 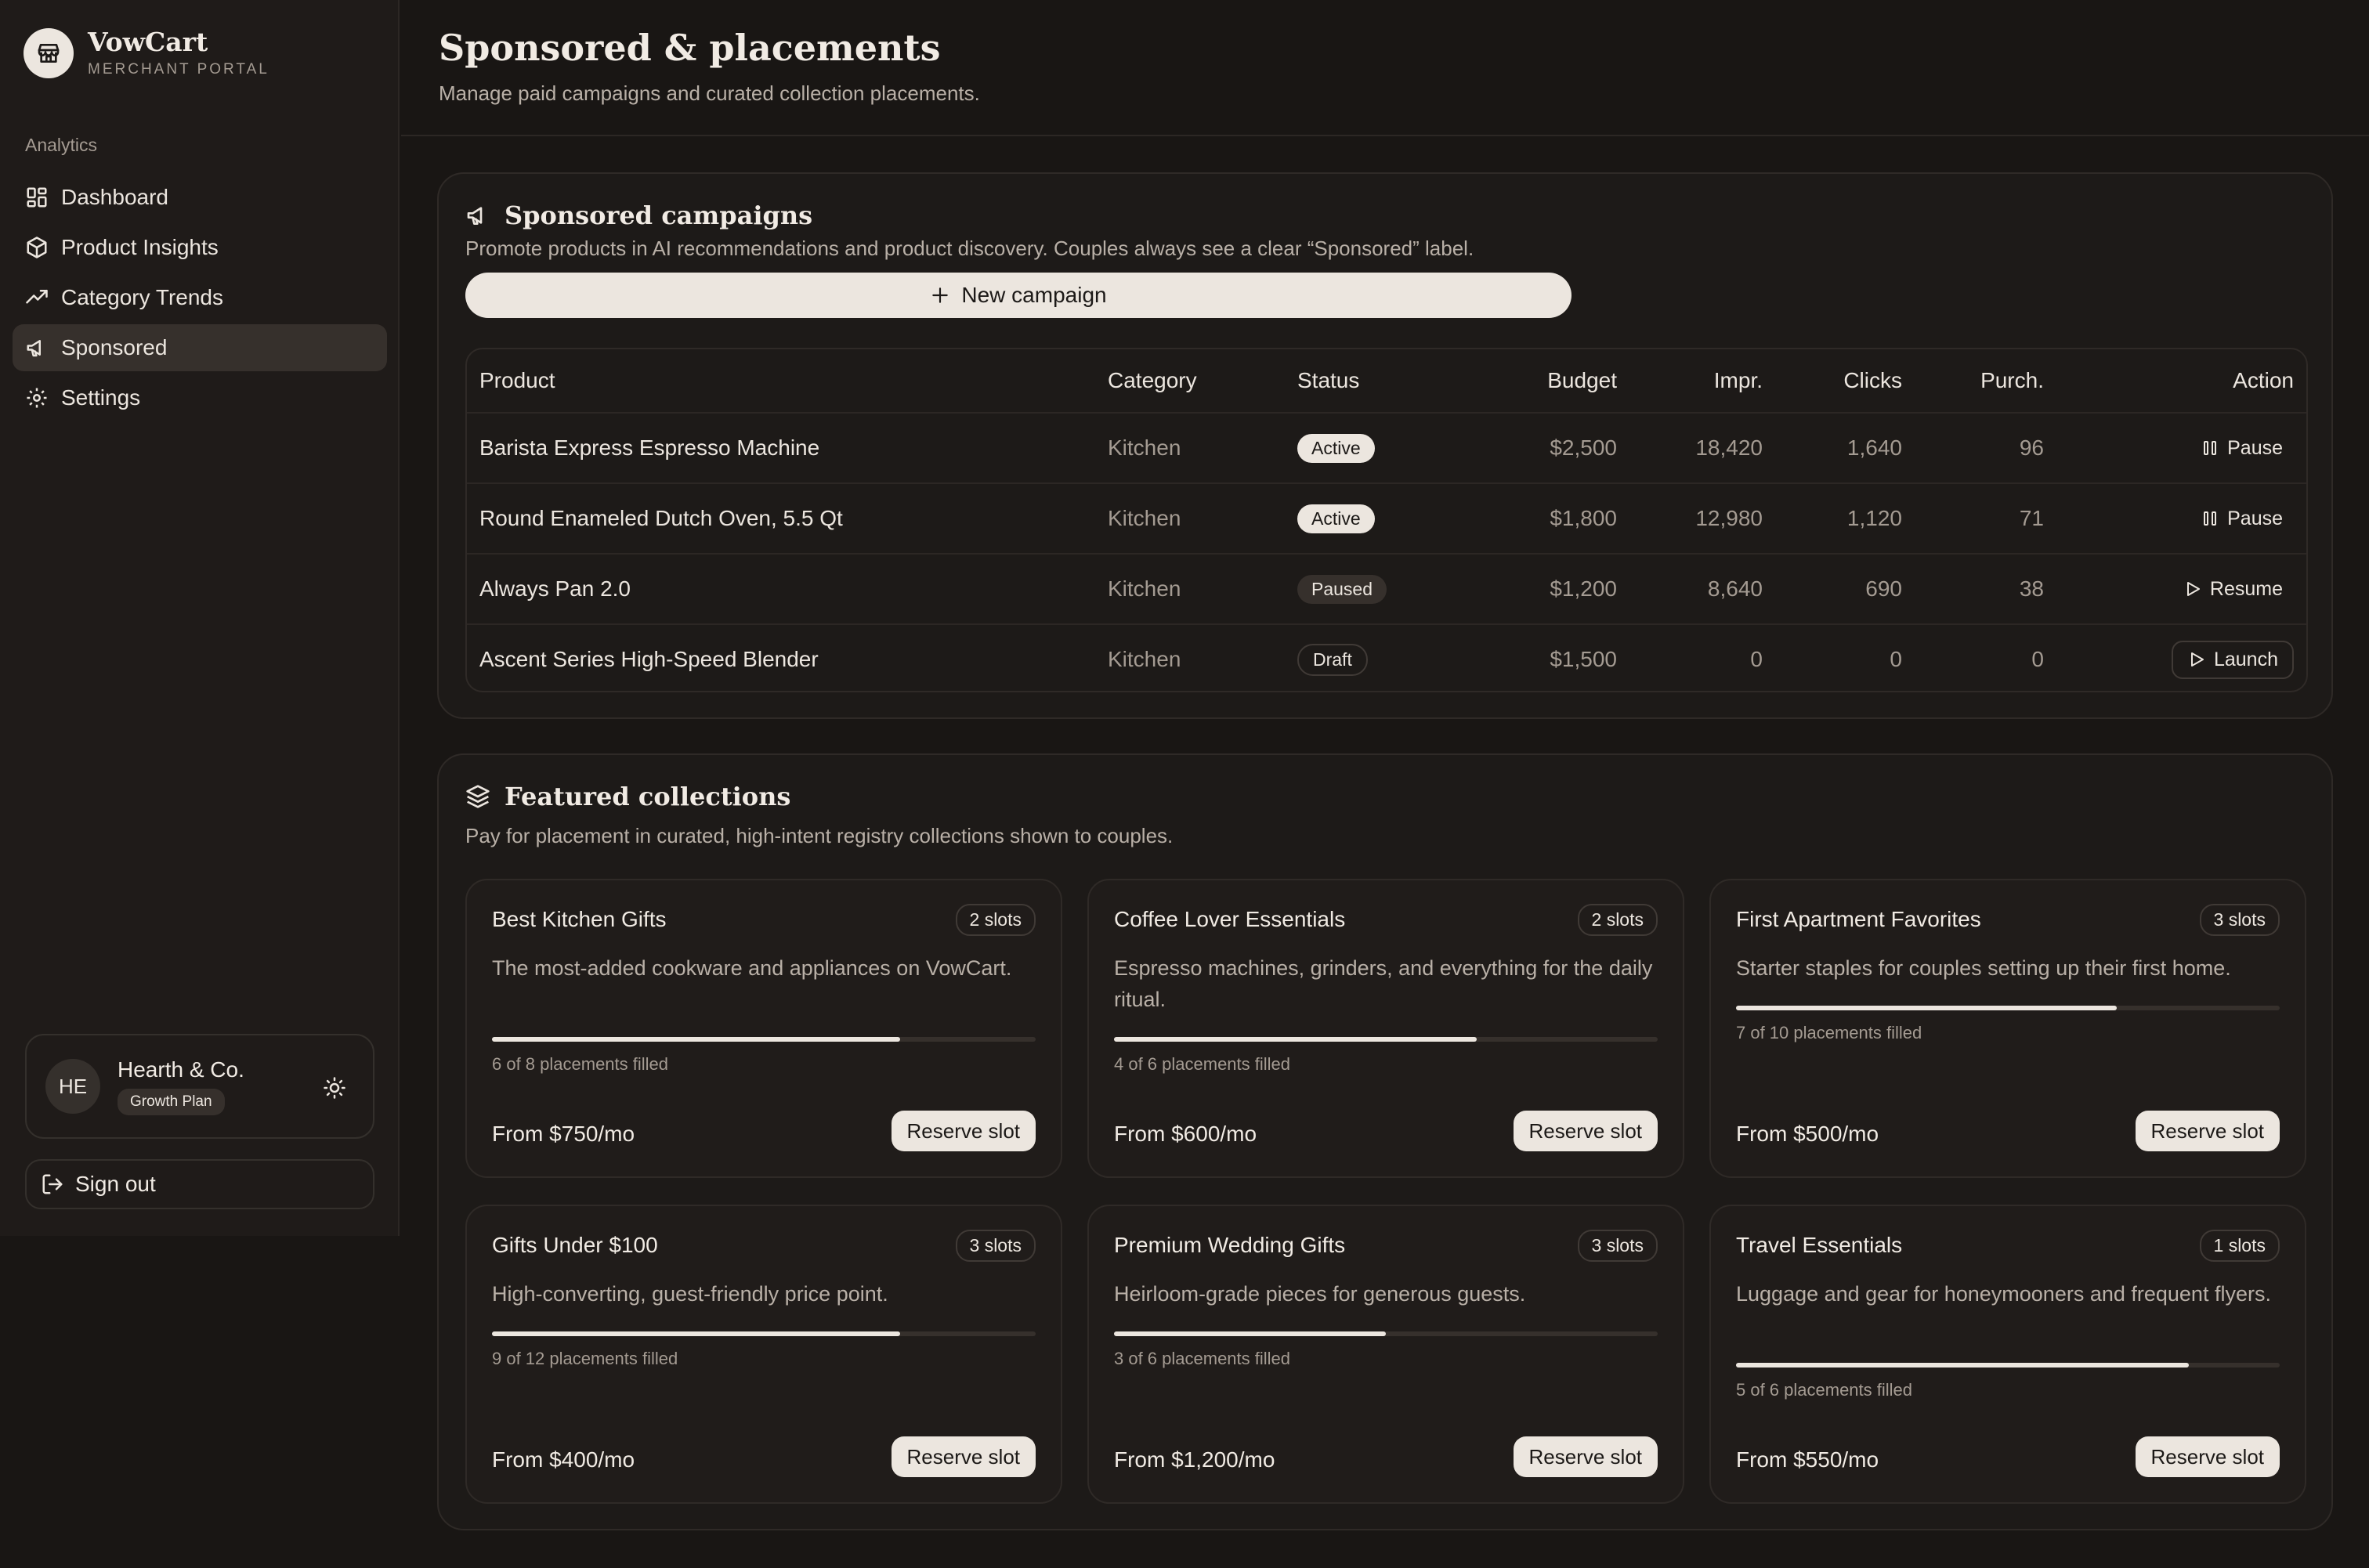 What do you see at coordinates (200, 397) in the screenshot?
I see `sidebar-item-settings: Settings` at bounding box center [200, 397].